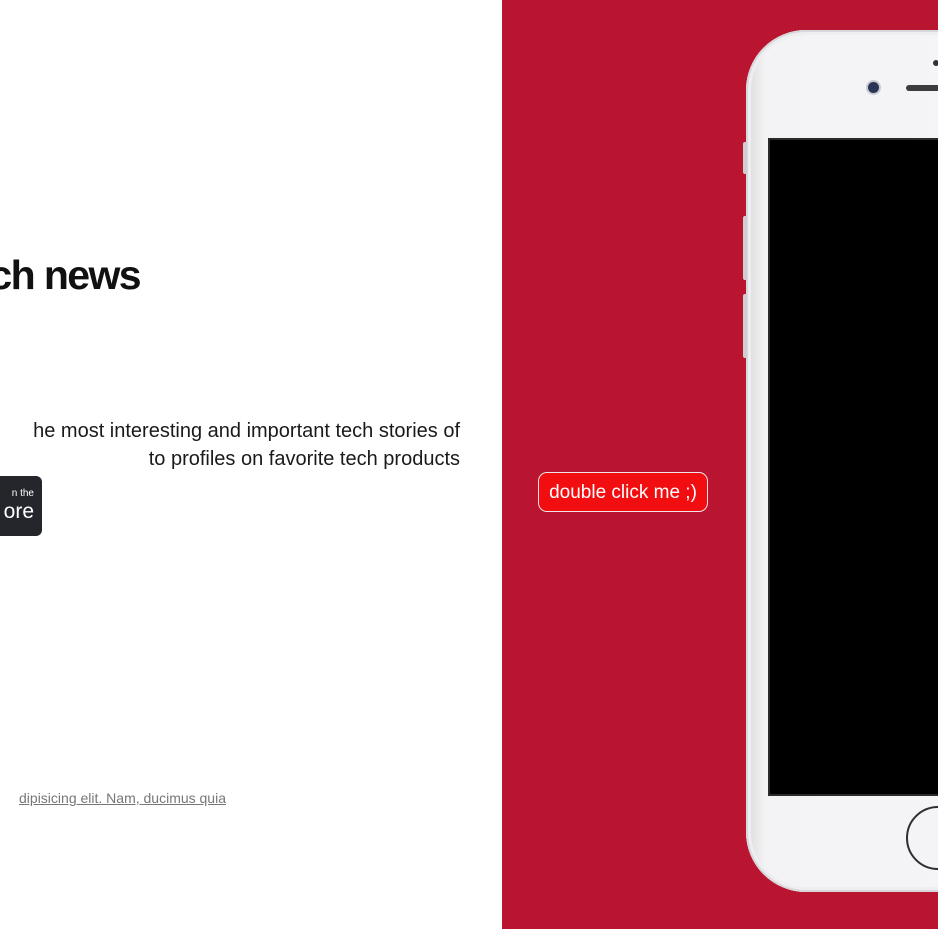  I want to click on phone-sensor, so click(935, 63).